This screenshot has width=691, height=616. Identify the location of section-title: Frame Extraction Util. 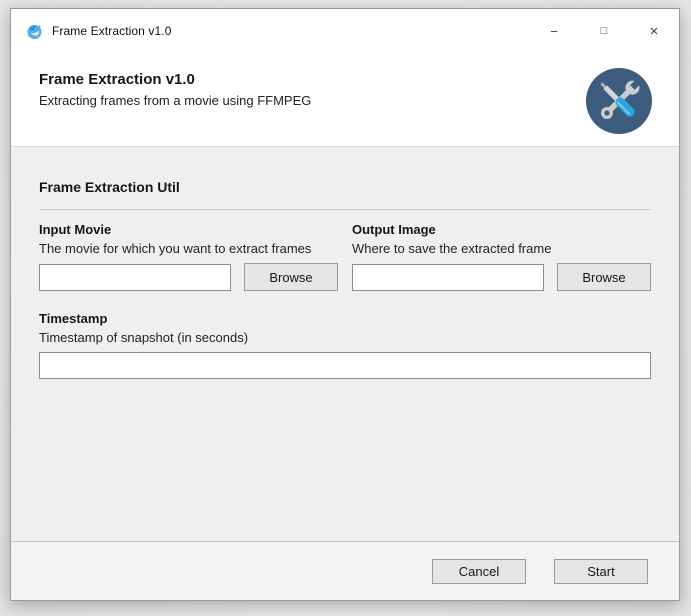
(109, 187).